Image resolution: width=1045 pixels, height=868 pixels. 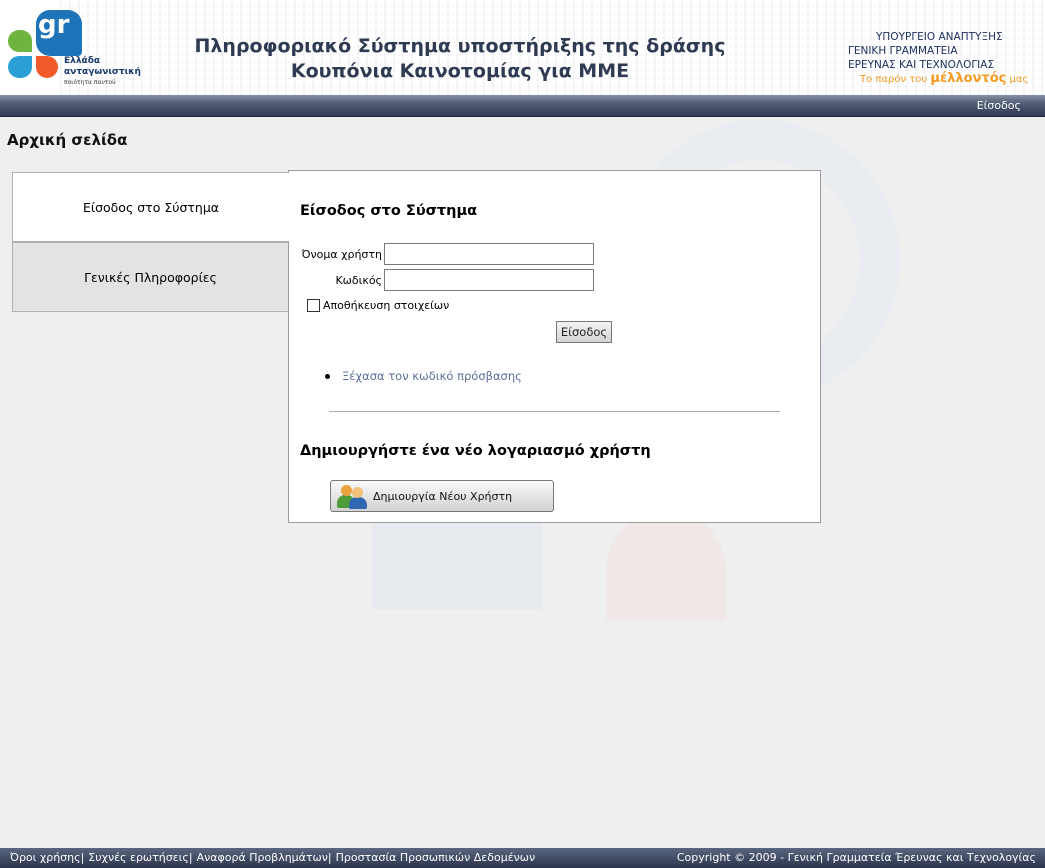 I want to click on create-user-button: Δημιουργία Νέου Χρήστη, so click(x=442, y=496).